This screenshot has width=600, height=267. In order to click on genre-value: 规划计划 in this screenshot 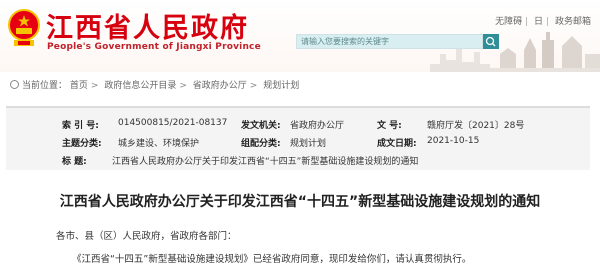, I will do `click(308, 144)`.